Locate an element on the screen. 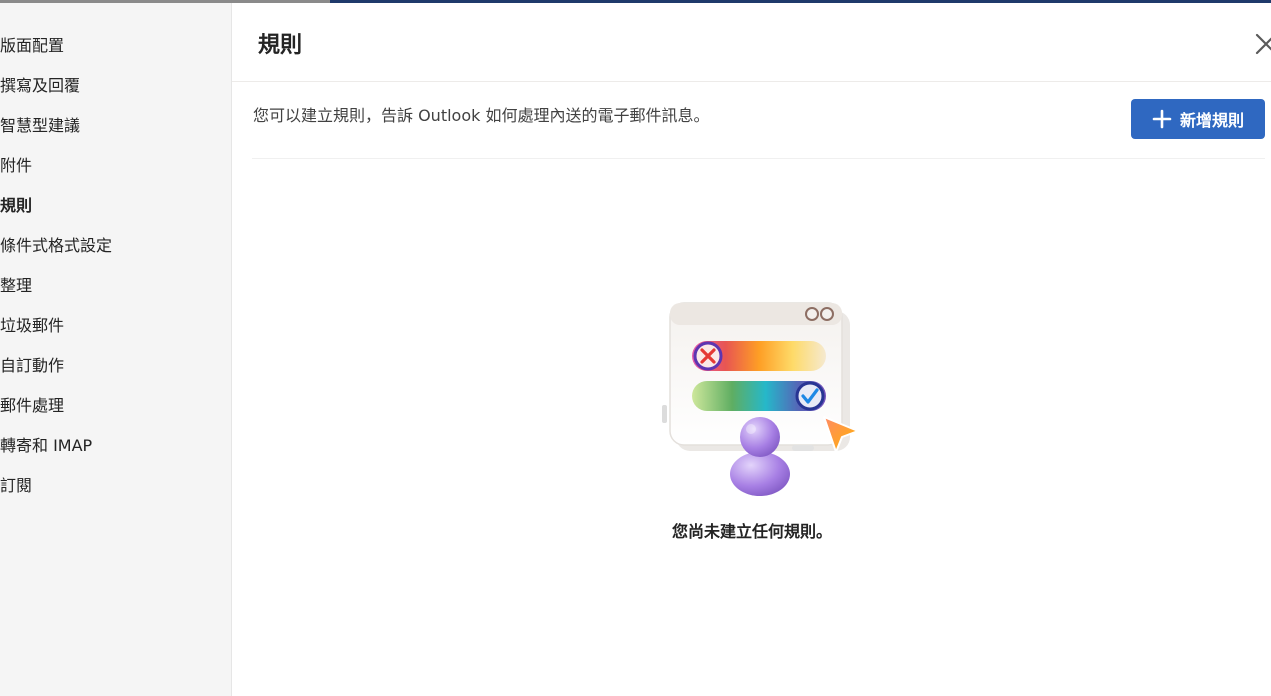 The height and width of the screenshot is (696, 1271). close-button is located at coordinates (1260, 43).